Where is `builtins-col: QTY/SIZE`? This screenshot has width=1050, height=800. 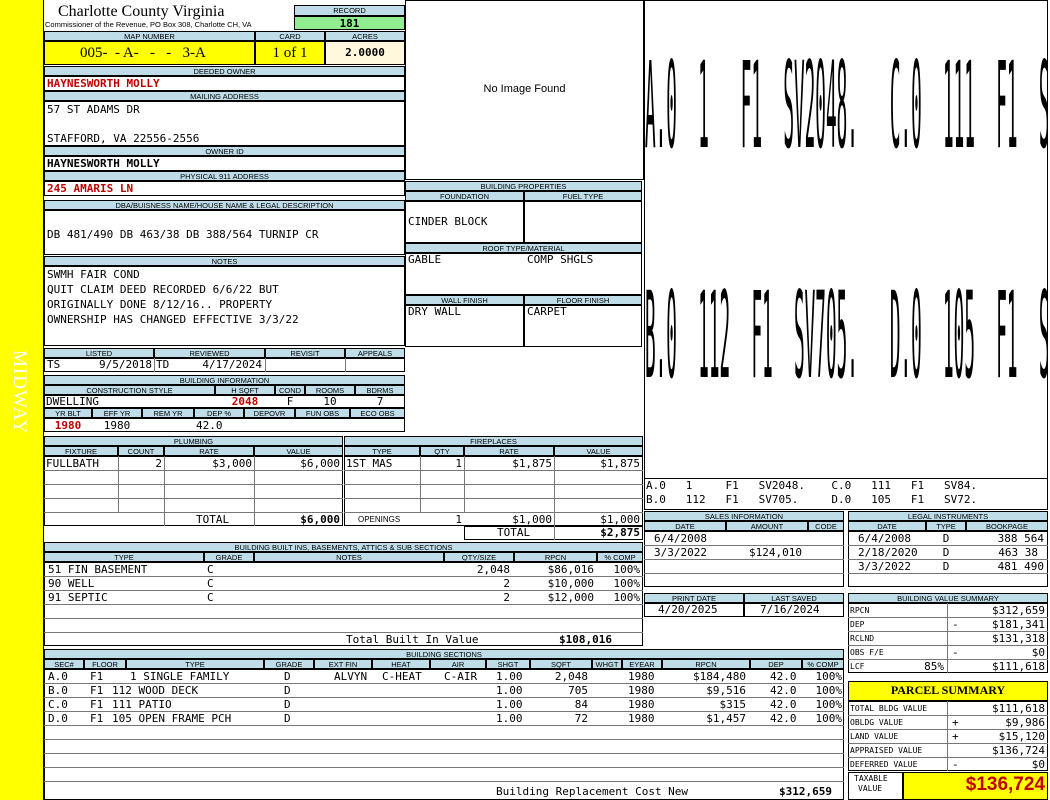 builtins-col: QTY/SIZE is located at coordinates (479, 557).